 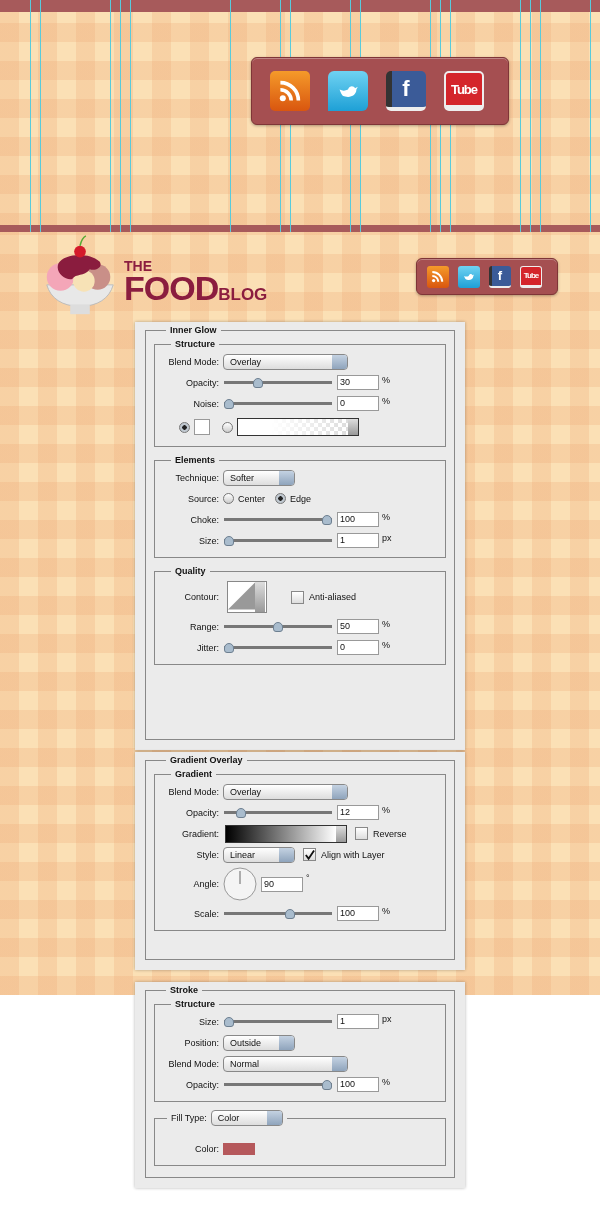 What do you see at coordinates (190, 571) in the screenshot?
I see `group-title: Quality` at bounding box center [190, 571].